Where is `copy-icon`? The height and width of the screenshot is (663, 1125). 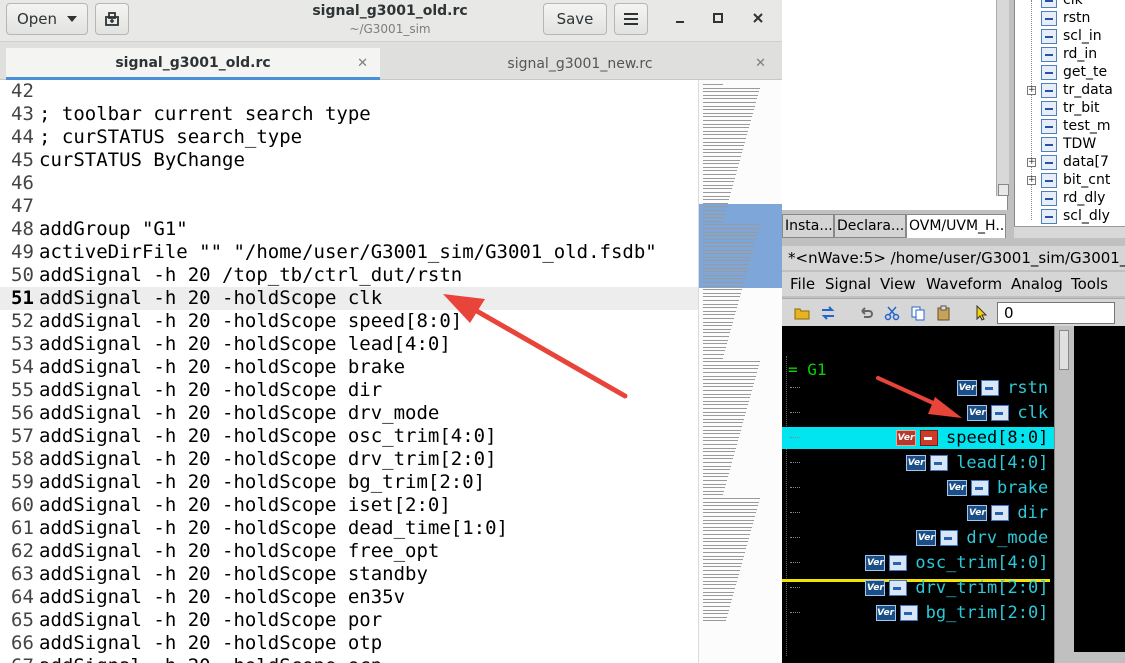
copy-icon is located at coordinates (918, 313).